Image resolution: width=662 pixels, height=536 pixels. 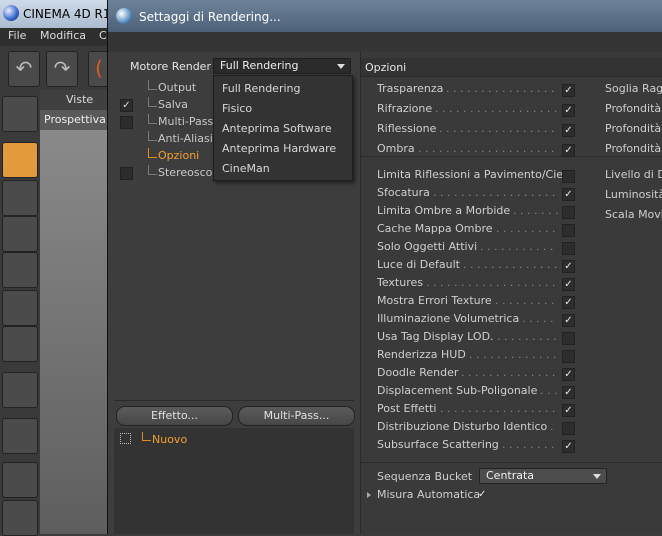 What do you see at coordinates (17, 35) in the screenshot?
I see `menu-file: File` at bounding box center [17, 35].